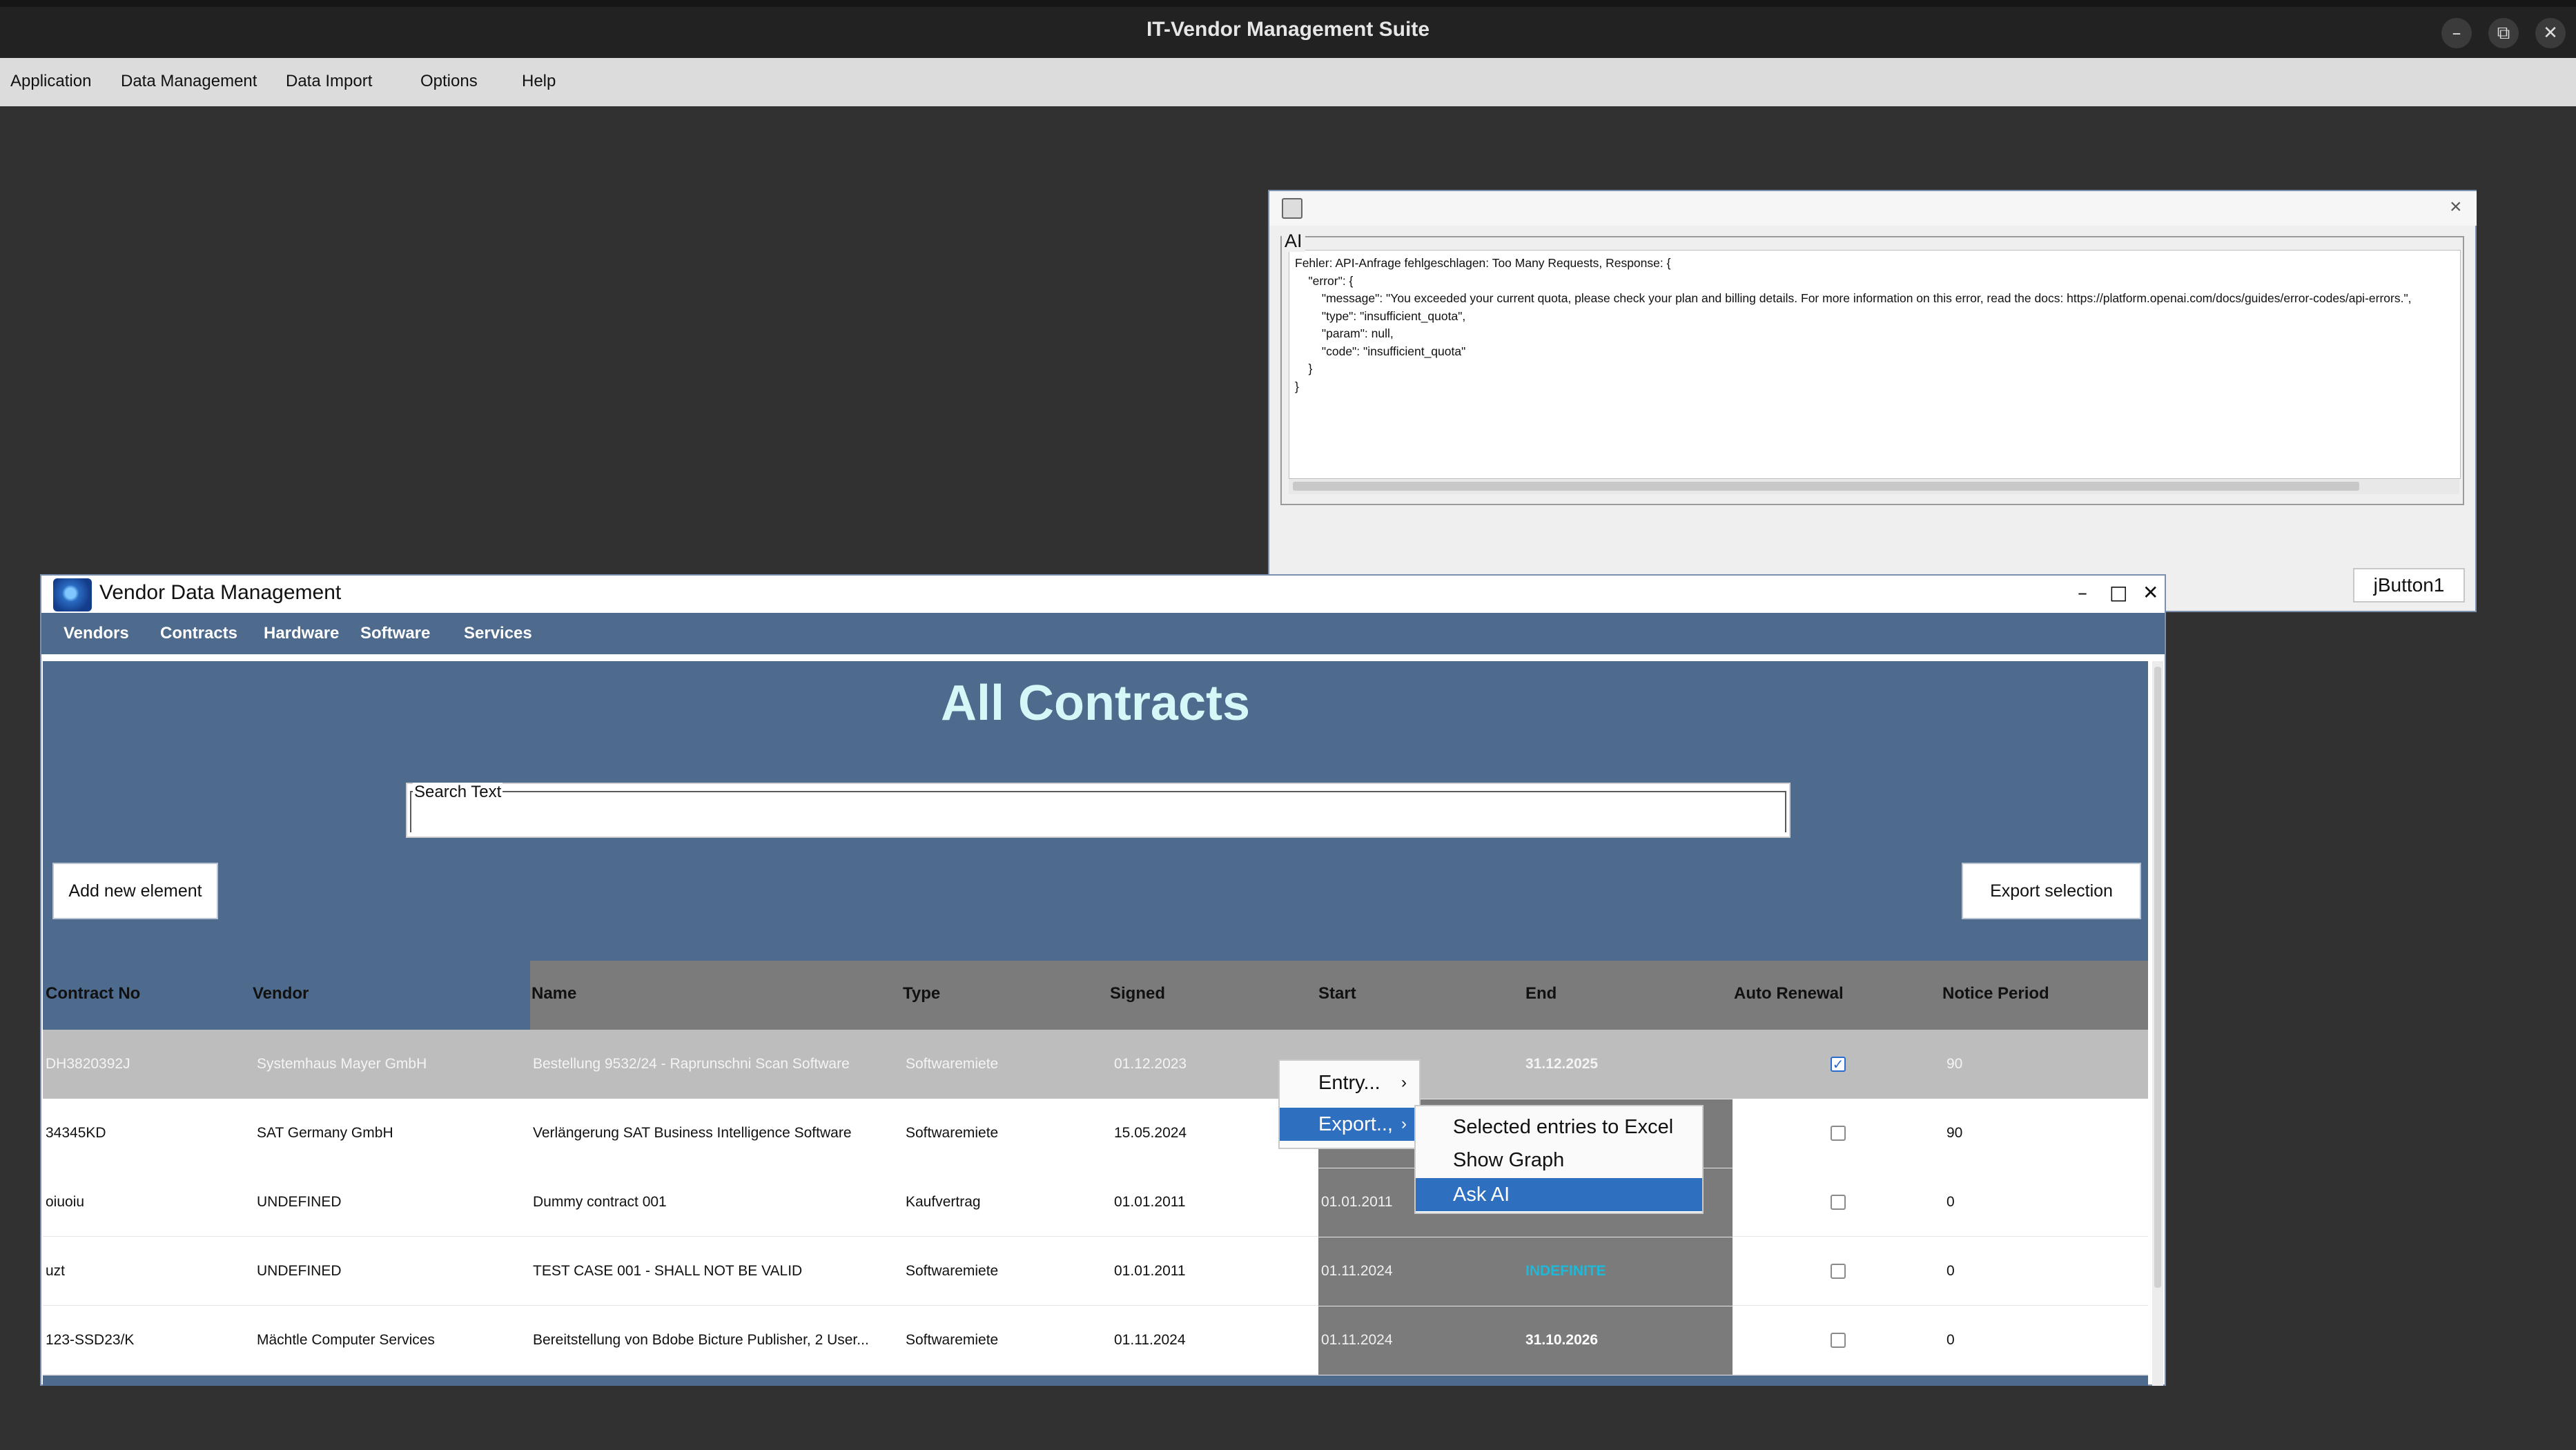 This screenshot has height=1450, width=2576. I want to click on menu-hardware: Hardware, so click(301, 633).